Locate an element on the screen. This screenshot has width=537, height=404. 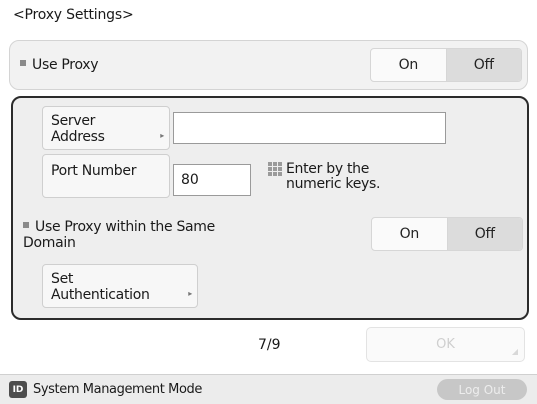
set-authentication-line1: Set is located at coordinates (62, 279).